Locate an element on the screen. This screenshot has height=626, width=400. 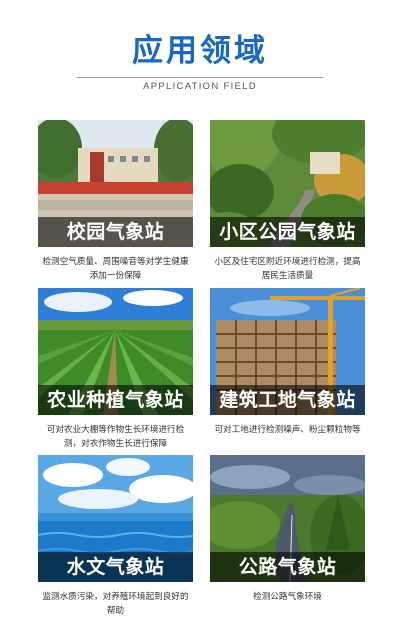
application-card-park: 小区公园气象站 小区及住宅区附近环境进行检测，提高居民生活质量 is located at coordinates (287, 201).